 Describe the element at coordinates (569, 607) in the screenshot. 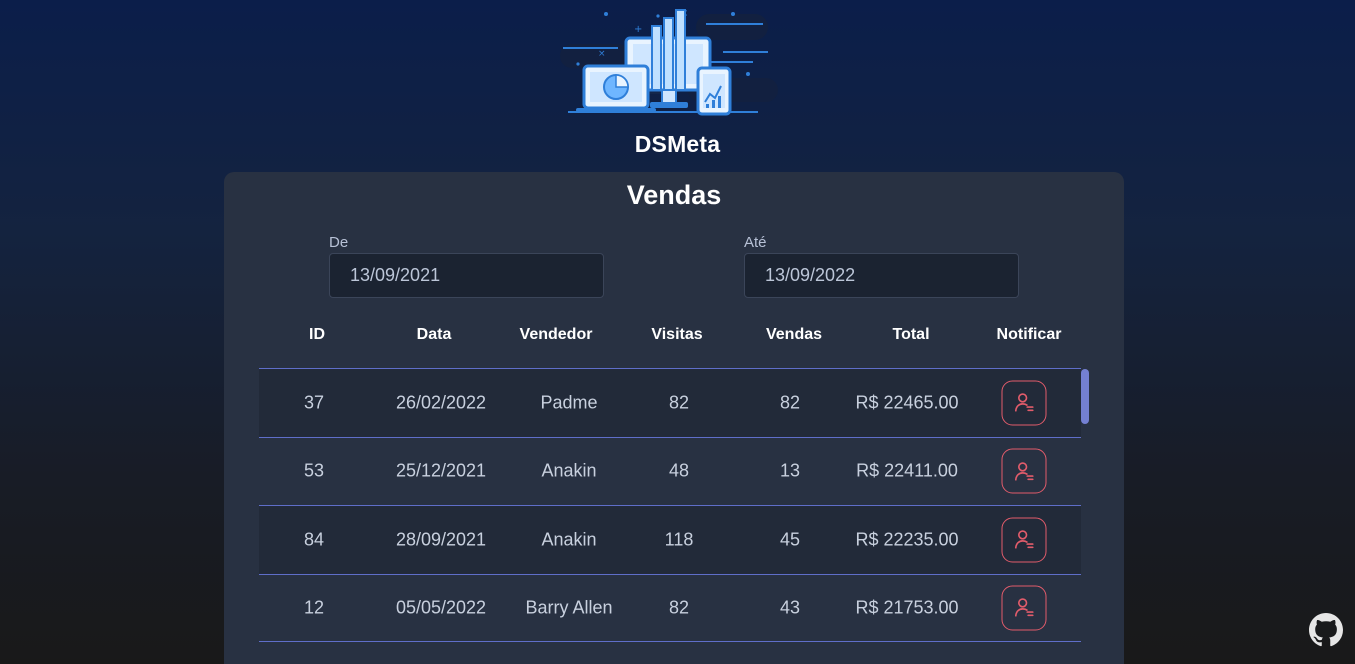

I see `cell-seller: Barry Allen` at that location.